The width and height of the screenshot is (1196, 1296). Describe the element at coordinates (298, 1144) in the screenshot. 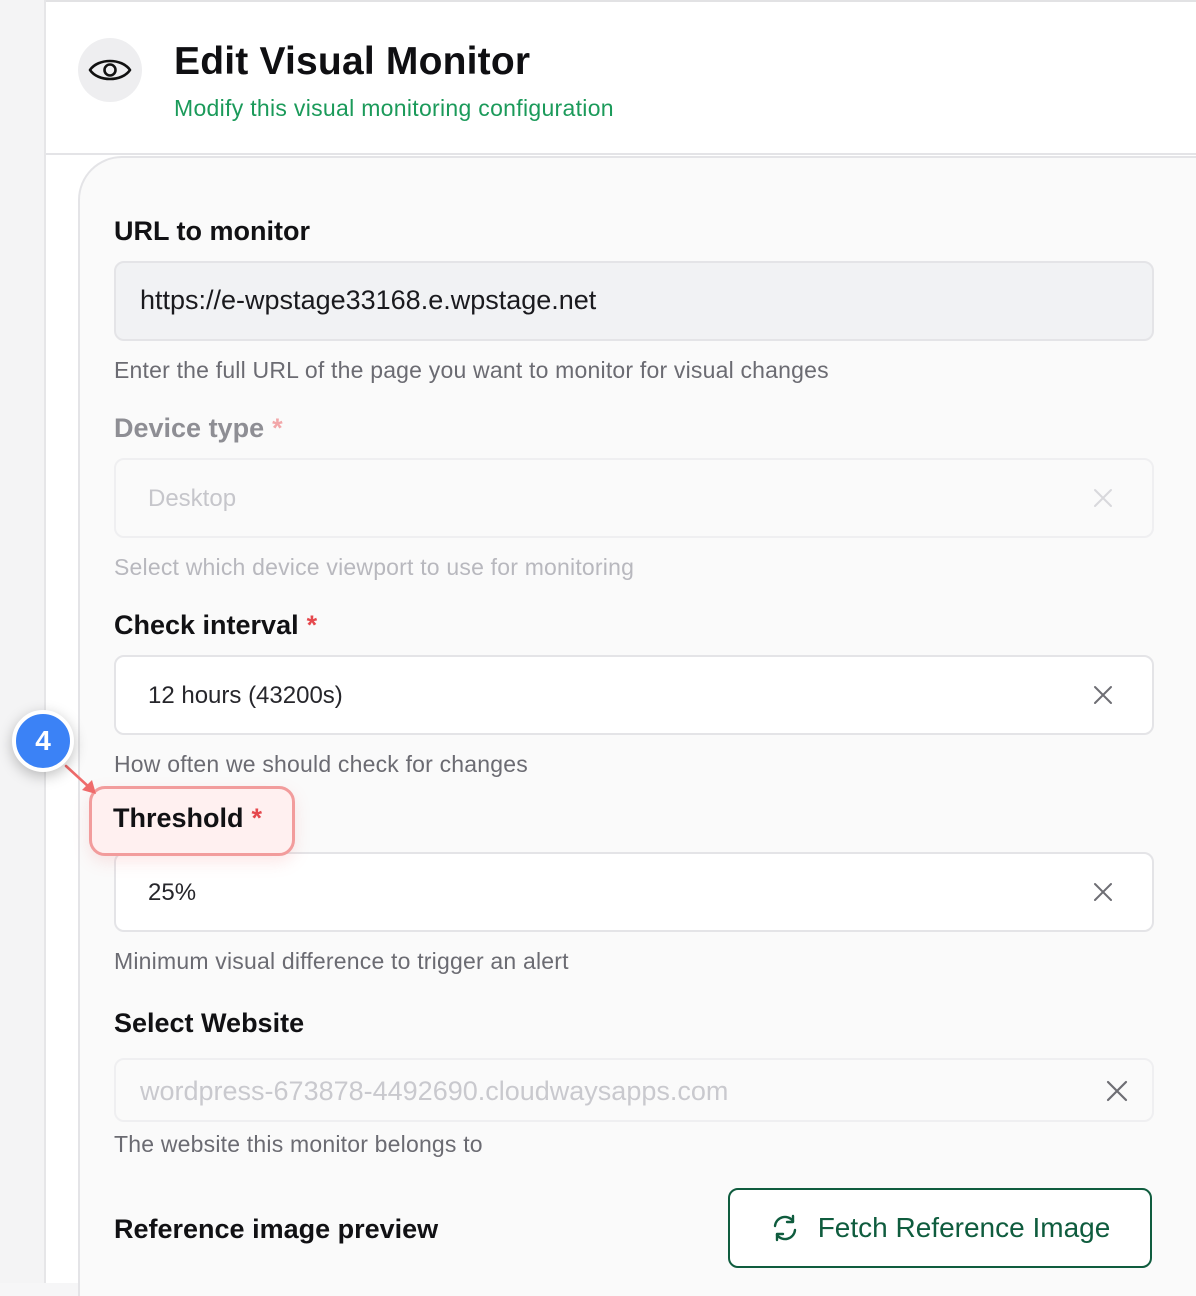

I see `website-help-text: The website this monitor belongs to` at that location.